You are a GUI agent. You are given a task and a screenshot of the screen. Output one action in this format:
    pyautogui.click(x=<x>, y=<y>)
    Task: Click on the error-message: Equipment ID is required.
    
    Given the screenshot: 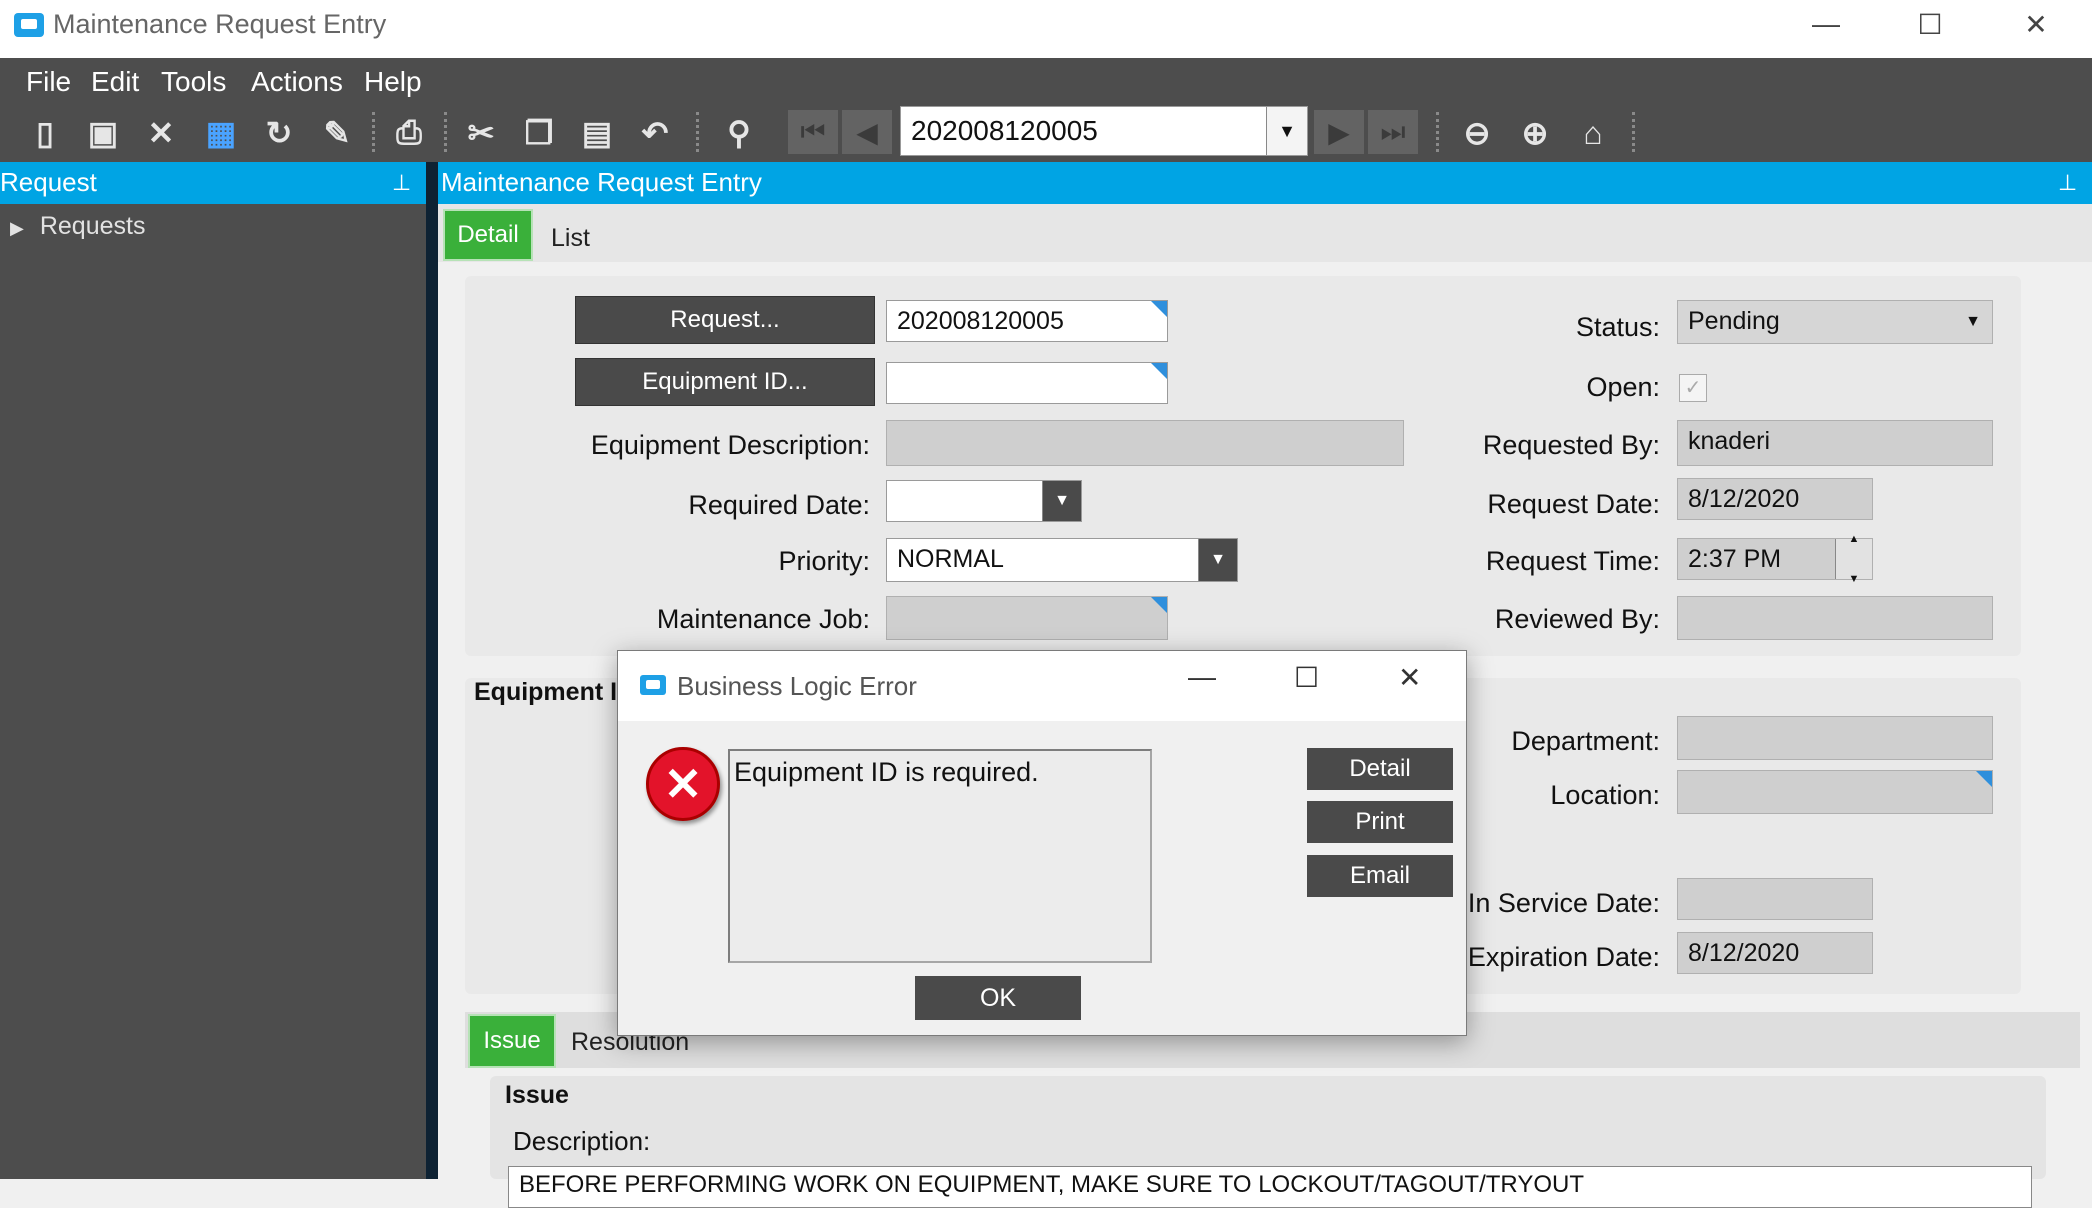 What is the action you would take?
    pyautogui.click(x=886, y=772)
    